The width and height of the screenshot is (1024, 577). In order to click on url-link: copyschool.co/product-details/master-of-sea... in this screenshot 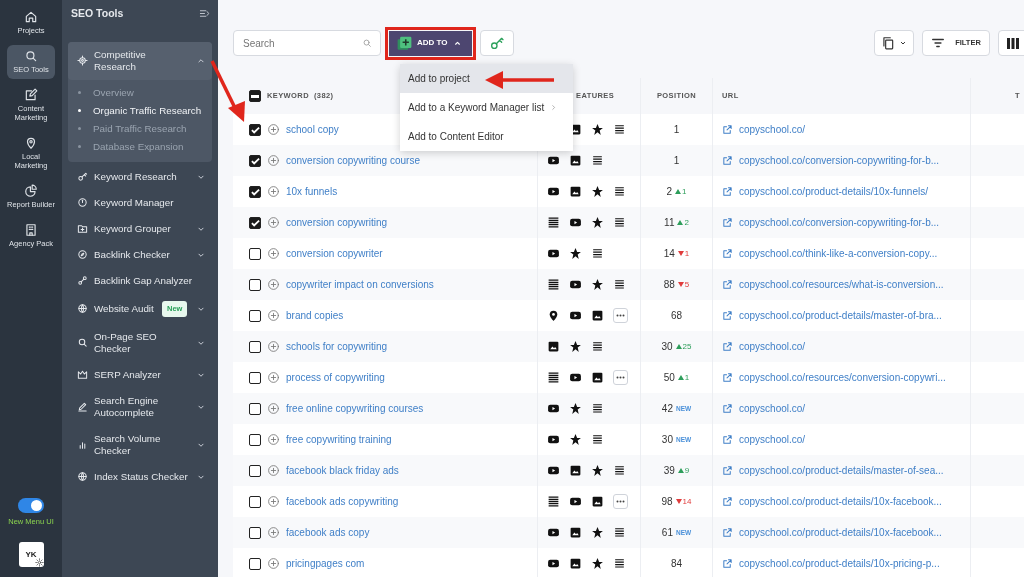, I will do `click(841, 470)`.